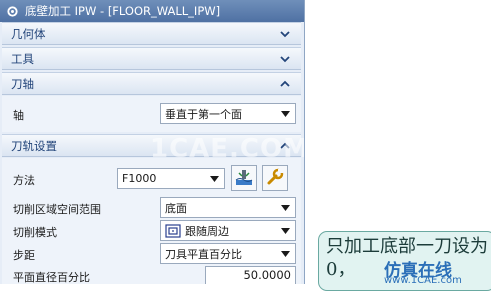 This screenshot has height=291, width=491. I want to click on axis-value: 垂直于第一个面, so click(203, 114).